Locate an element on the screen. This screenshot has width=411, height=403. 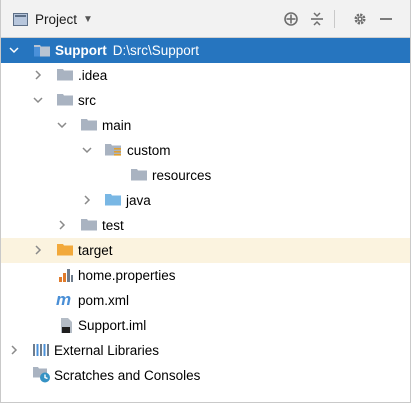
tree-item-test: test is located at coordinates (205, 225).